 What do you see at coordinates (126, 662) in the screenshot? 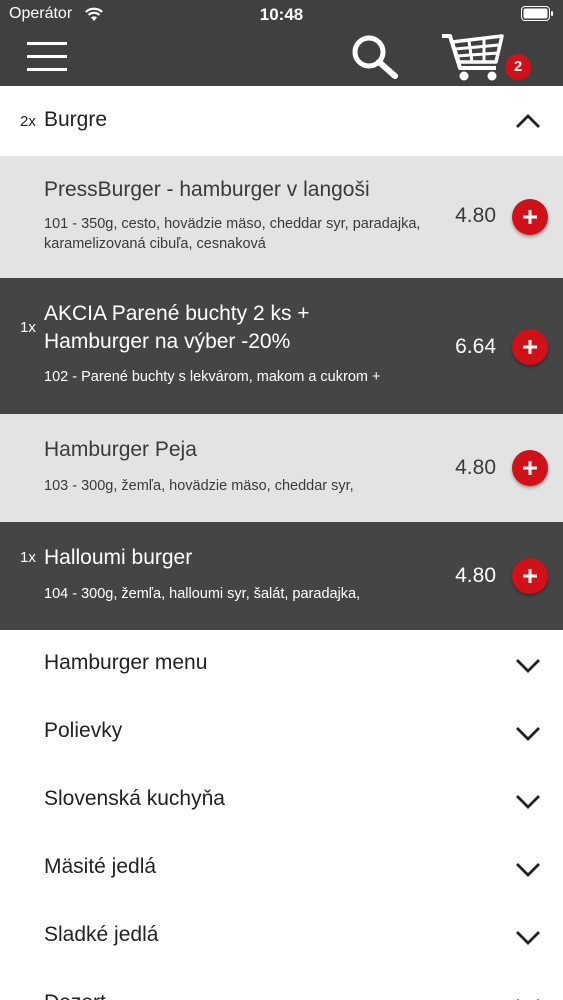
I see `category-label: Hamburger menu` at bounding box center [126, 662].